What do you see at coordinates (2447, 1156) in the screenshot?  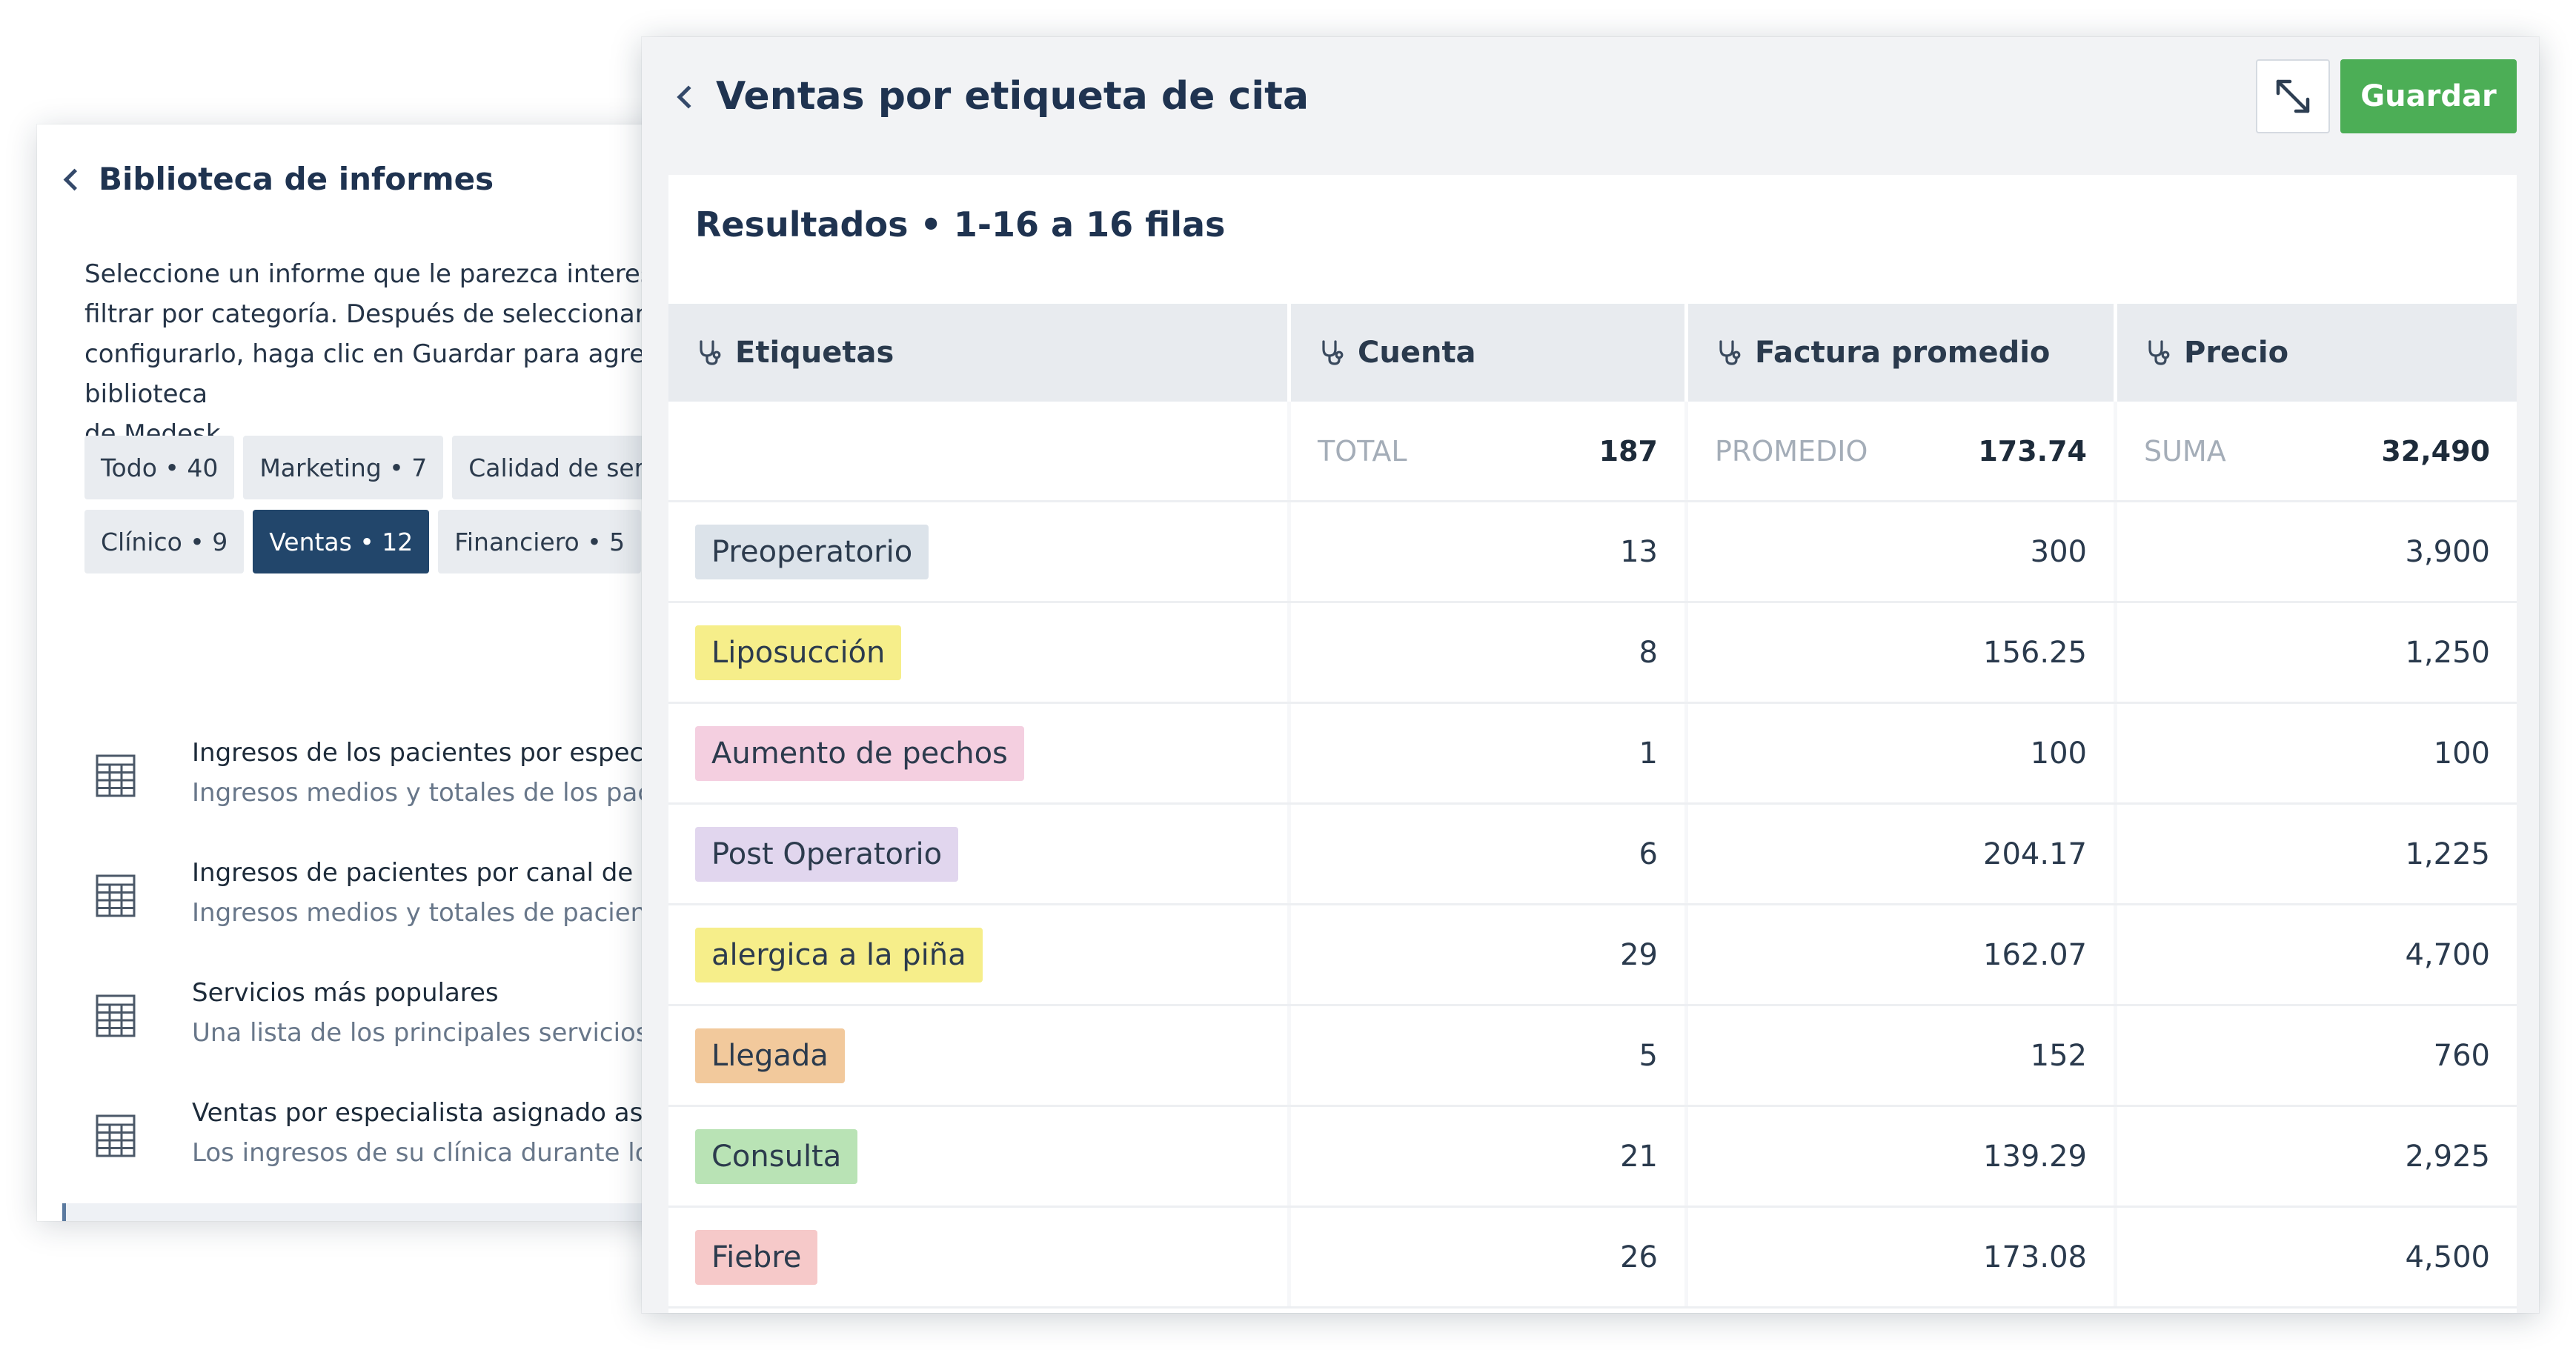 I see `price-value: 2,925` at bounding box center [2447, 1156].